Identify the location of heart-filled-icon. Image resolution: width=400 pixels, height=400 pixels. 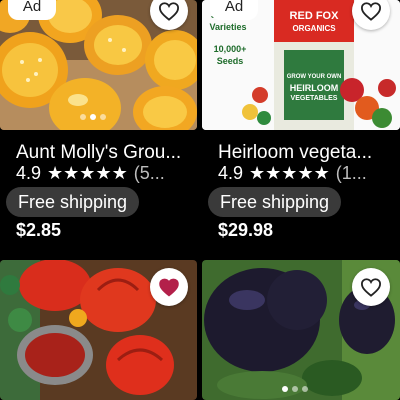
(169, 287).